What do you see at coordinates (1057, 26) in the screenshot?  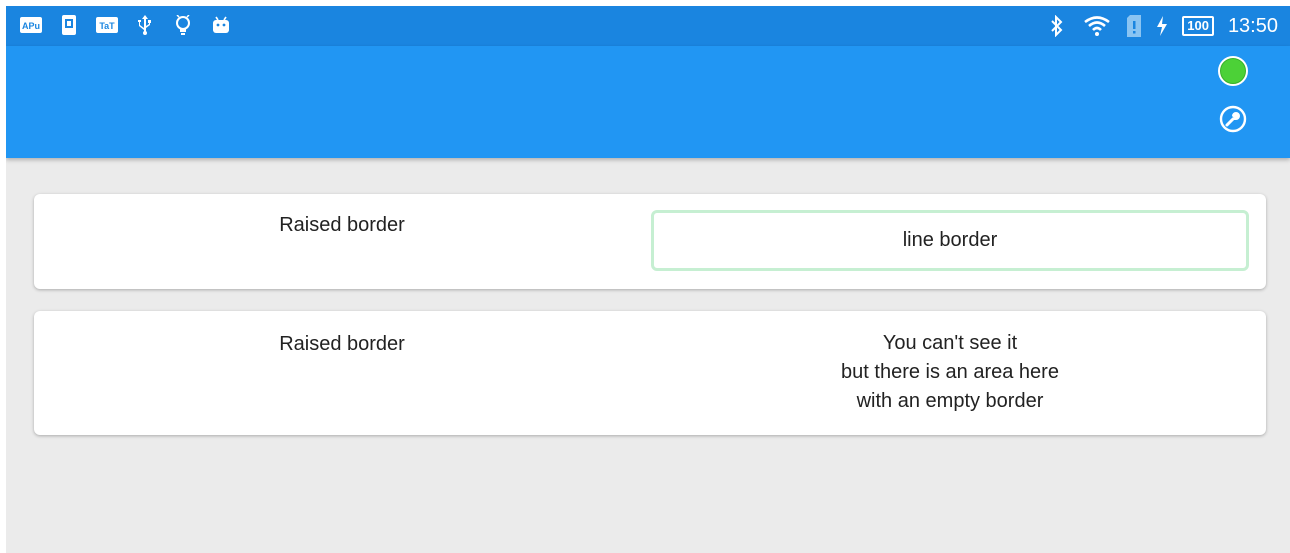 I see `bluetooth-icon` at bounding box center [1057, 26].